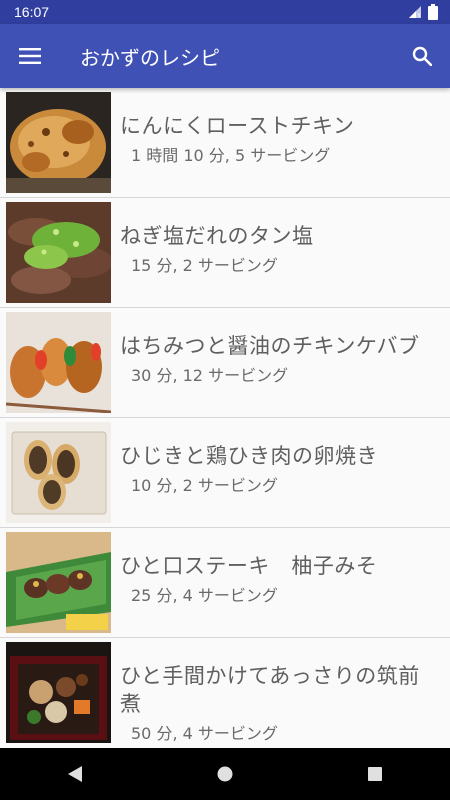  What do you see at coordinates (225, 473) in the screenshot?
I see `recipe-list-item: ひじきと鶏ひき肉の卵焼き 10 分, 2 サービング` at bounding box center [225, 473].